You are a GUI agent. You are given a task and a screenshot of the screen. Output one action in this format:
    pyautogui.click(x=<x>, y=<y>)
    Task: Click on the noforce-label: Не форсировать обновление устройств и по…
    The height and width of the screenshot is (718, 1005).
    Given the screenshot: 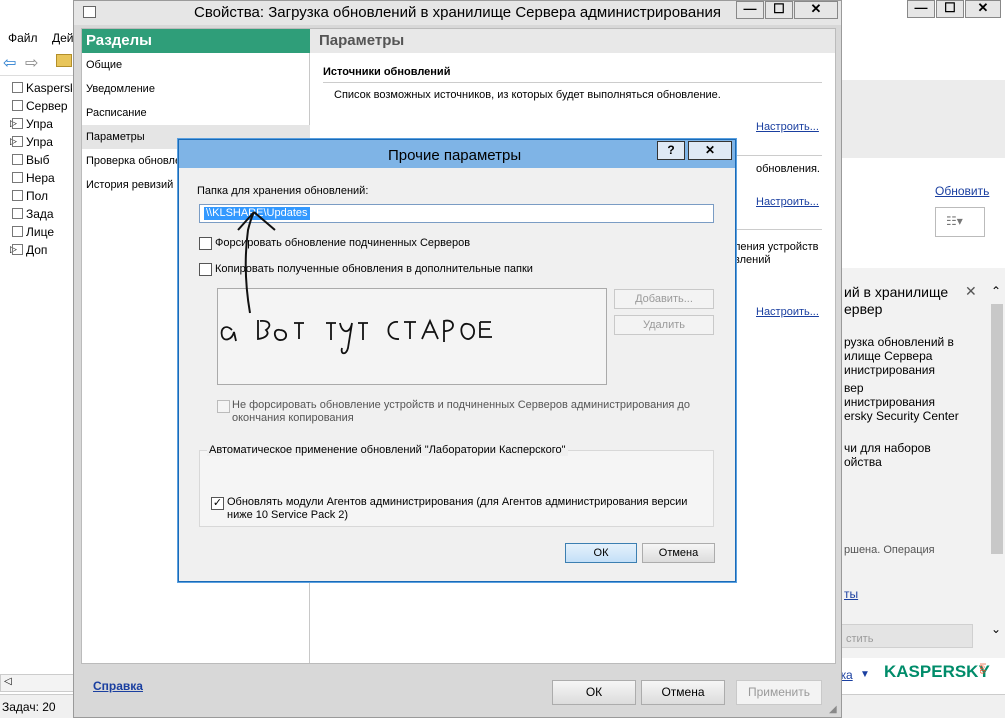 What is the action you would take?
    pyautogui.click(x=461, y=411)
    